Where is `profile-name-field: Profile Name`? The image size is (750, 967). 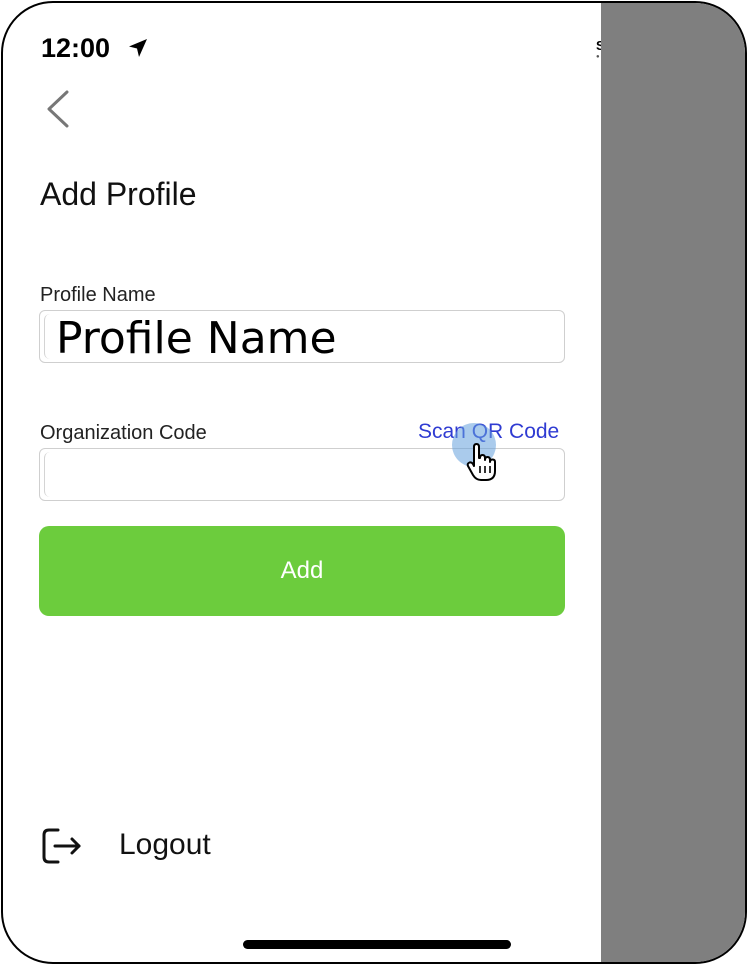
profile-name-field: Profile Name is located at coordinates (302, 337).